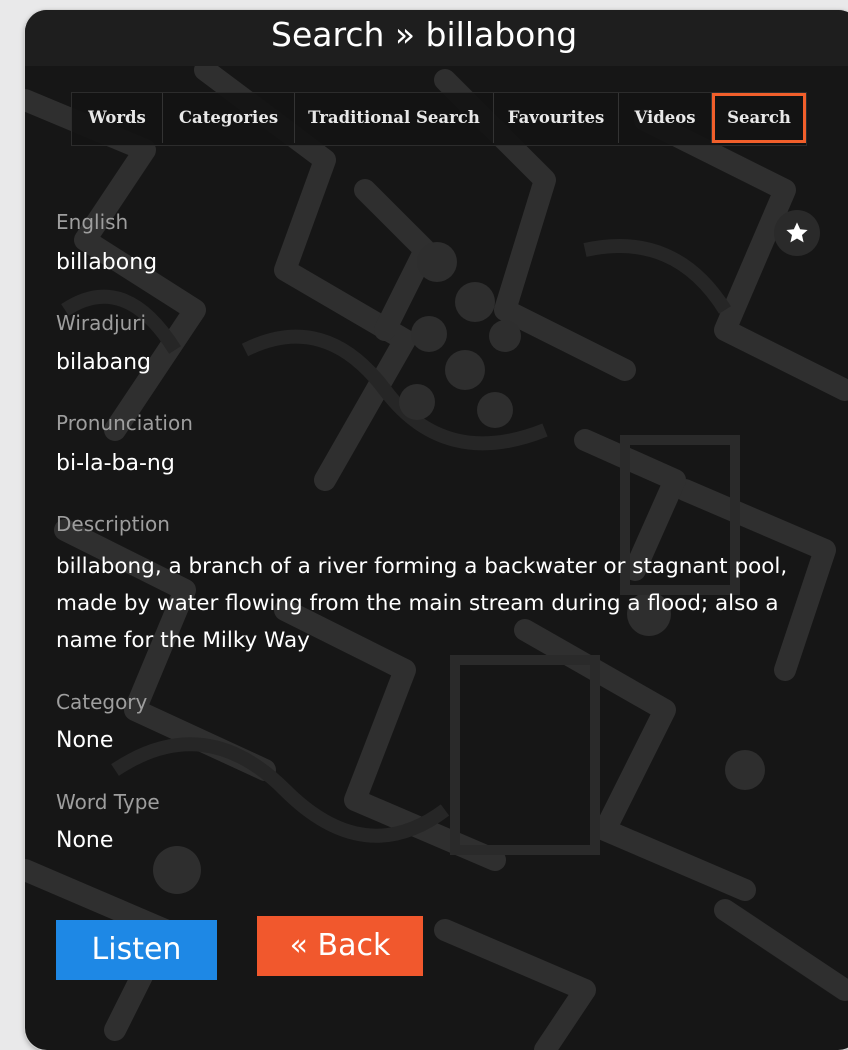  I want to click on english-value: billabong, so click(107, 262).